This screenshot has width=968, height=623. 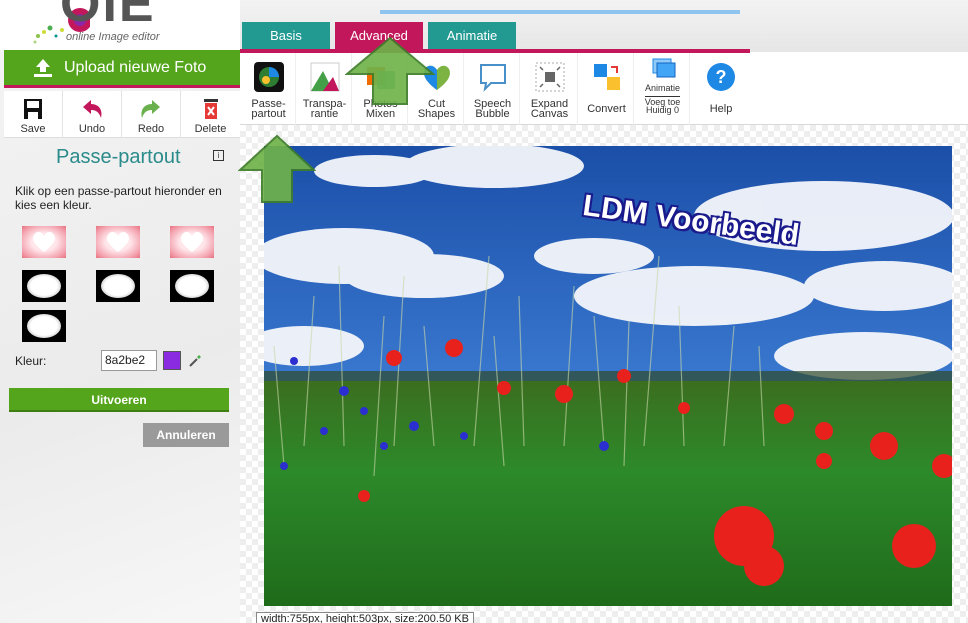 What do you see at coordinates (492, 78) in the screenshot?
I see `speech-bubble-icon` at bounding box center [492, 78].